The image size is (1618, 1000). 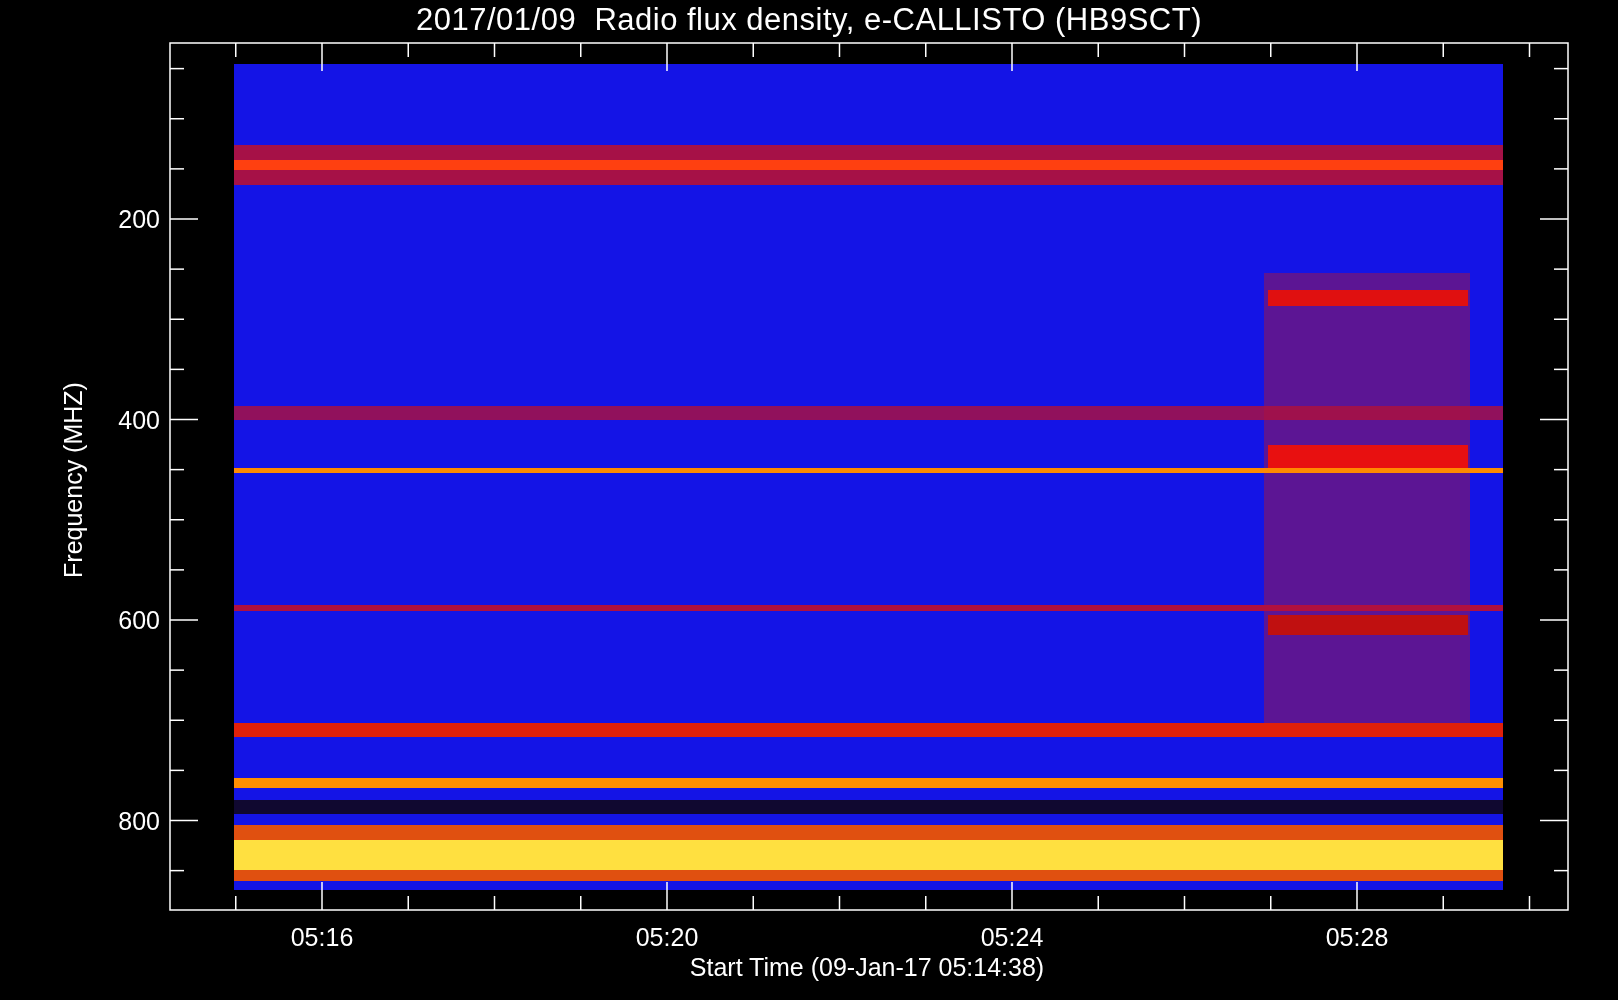 I want to click on chart-title: 2017/01/09 Radio flux density, e-CALLISTO (HB9SCT), so click(x=809, y=20).